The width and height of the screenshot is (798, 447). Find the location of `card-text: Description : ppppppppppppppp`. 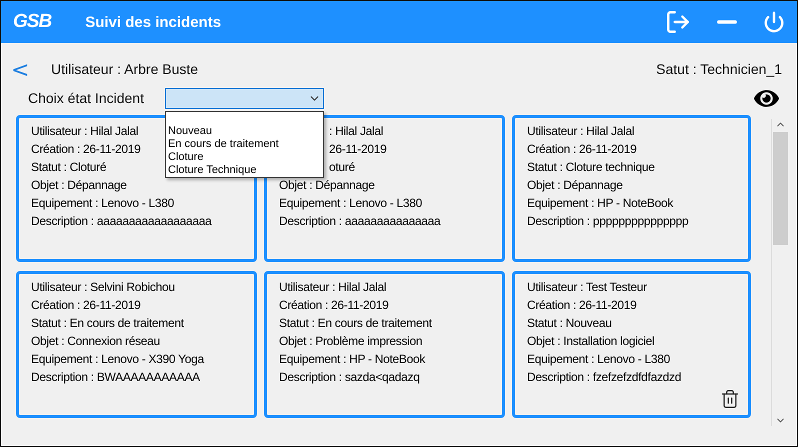

card-text: Description : ppppppppppppppp is located at coordinates (607, 221).